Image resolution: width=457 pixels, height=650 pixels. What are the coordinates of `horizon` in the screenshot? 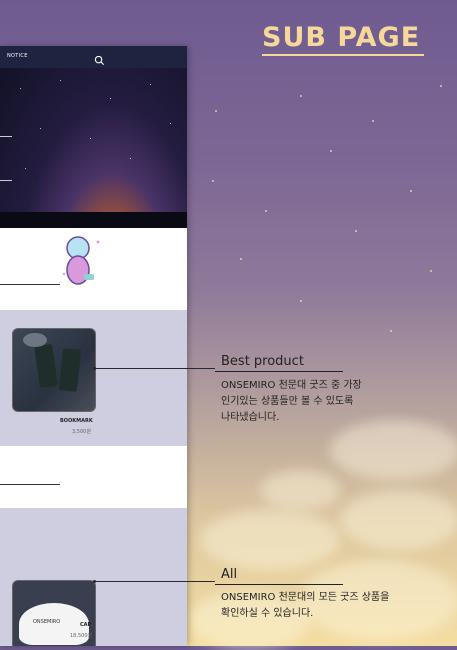 It's located at (93, 220).